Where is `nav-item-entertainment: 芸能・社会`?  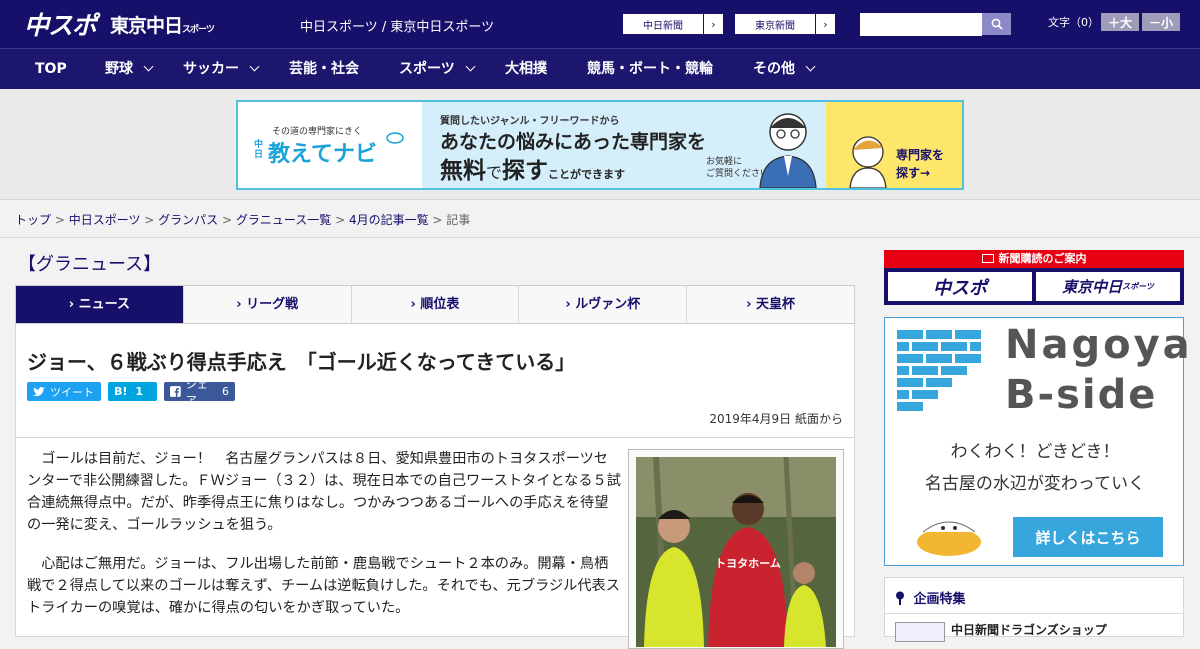 nav-item-entertainment: 芸能・社会 is located at coordinates (324, 69).